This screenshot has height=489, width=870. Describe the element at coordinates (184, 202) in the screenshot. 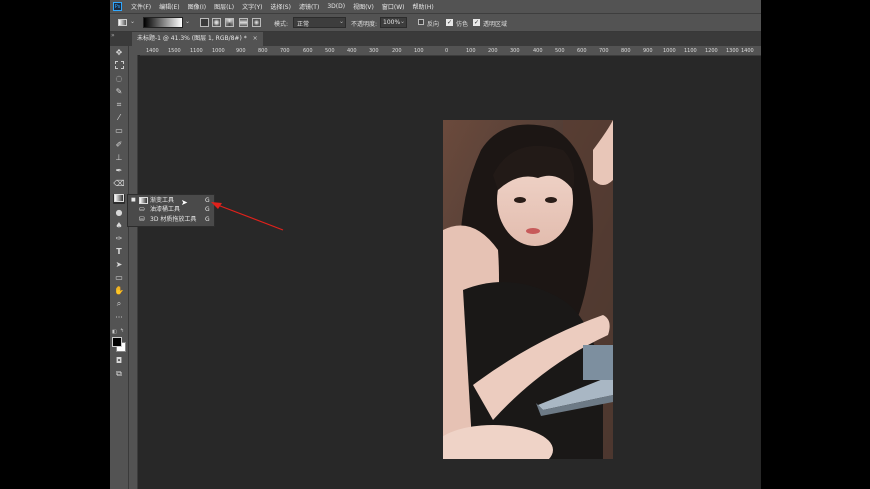

I see `mouse-cursor-icon: ➤` at that location.